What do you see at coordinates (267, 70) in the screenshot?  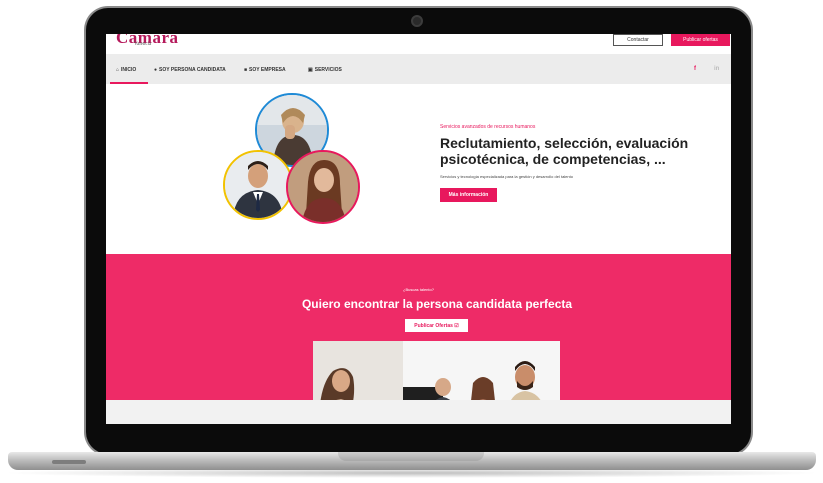 I see `nav-item-label: SOY EMPRESA` at bounding box center [267, 70].